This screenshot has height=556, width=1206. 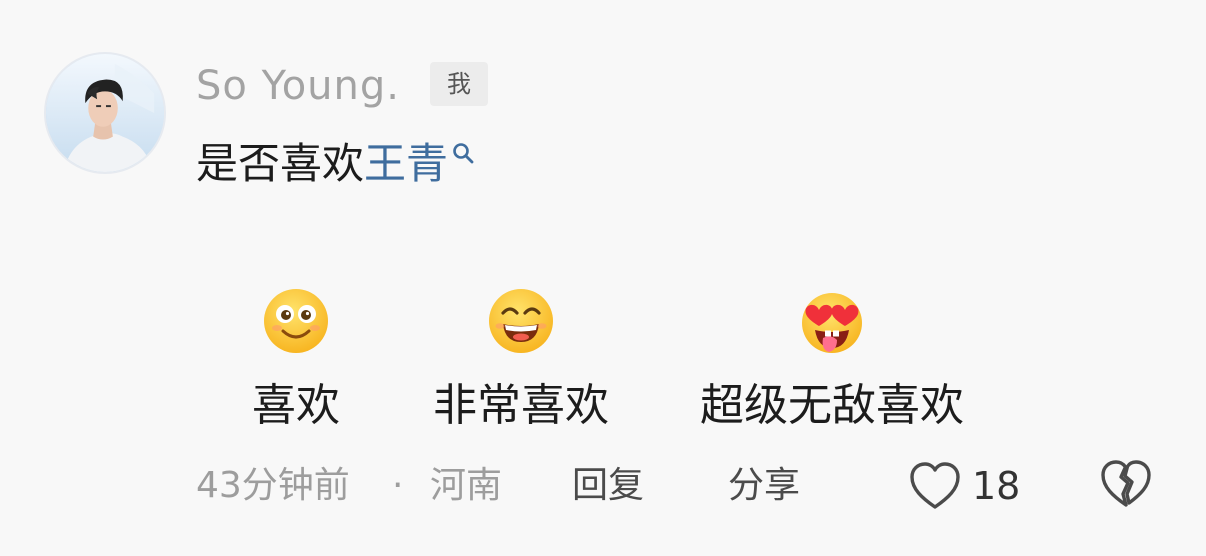 I want to click on reaction-option-like: 喜欢, so click(x=296, y=360).